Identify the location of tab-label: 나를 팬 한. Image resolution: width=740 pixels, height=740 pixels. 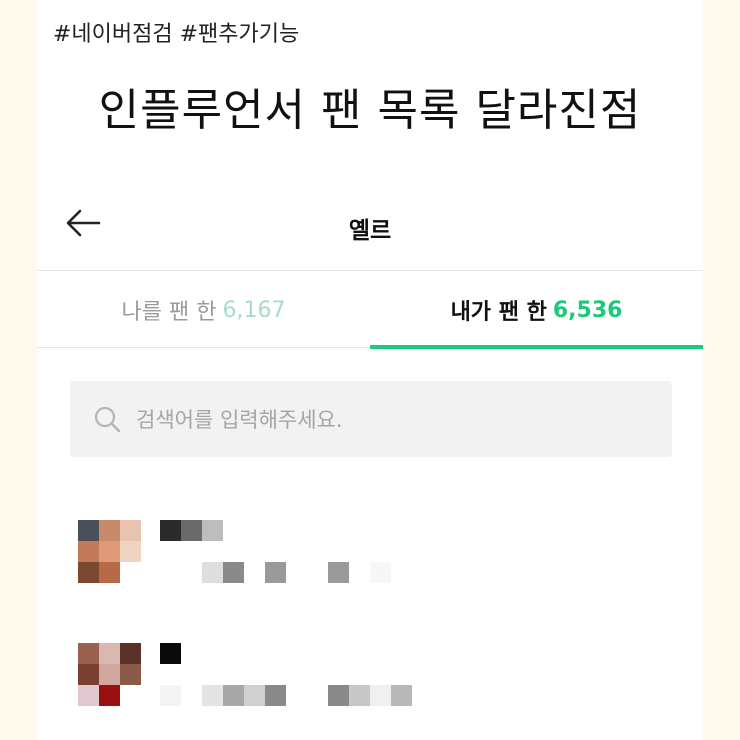
(169, 312).